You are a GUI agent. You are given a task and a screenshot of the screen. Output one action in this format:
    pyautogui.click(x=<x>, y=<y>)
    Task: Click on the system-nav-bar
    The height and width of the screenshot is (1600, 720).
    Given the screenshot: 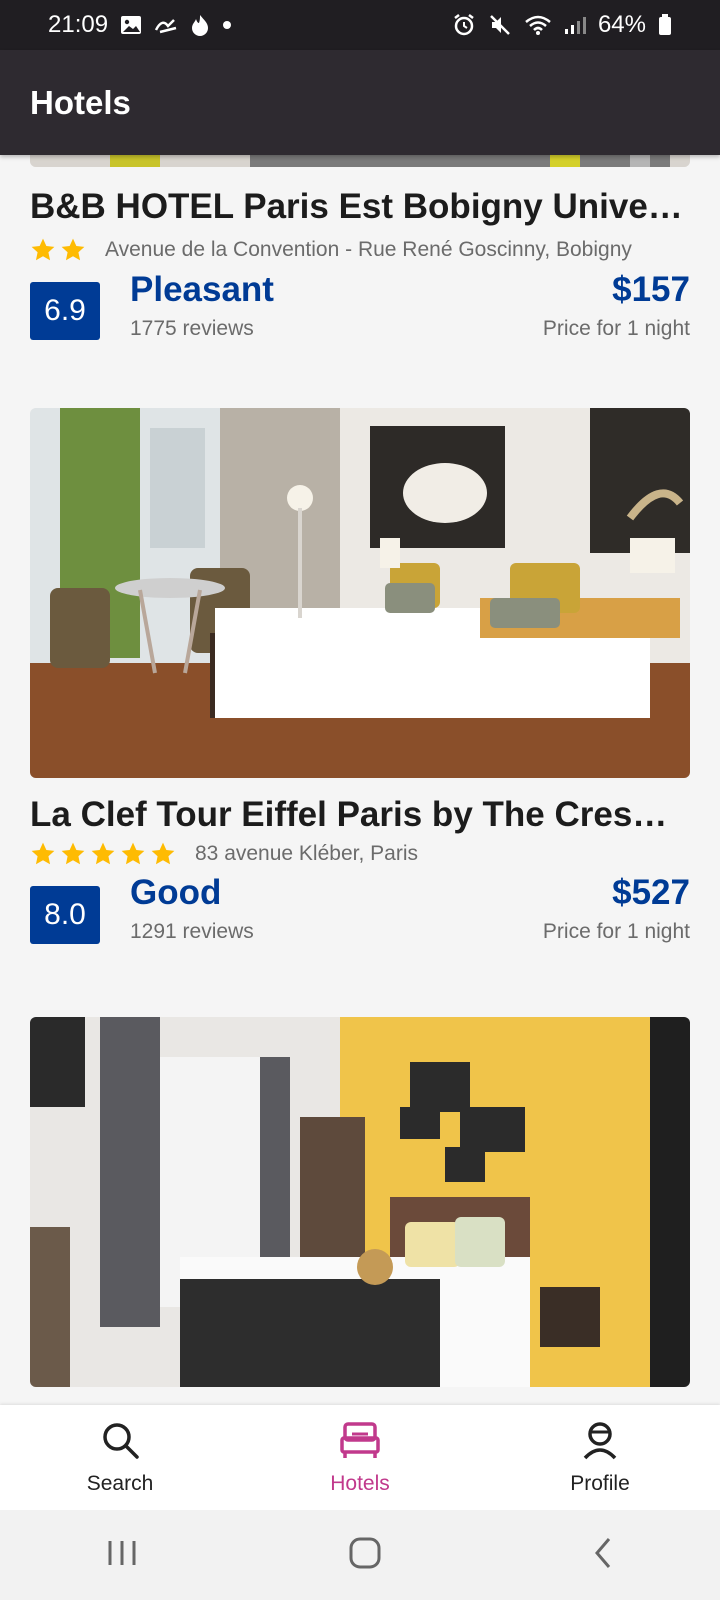 What is the action you would take?
    pyautogui.click(x=360, y=1555)
    